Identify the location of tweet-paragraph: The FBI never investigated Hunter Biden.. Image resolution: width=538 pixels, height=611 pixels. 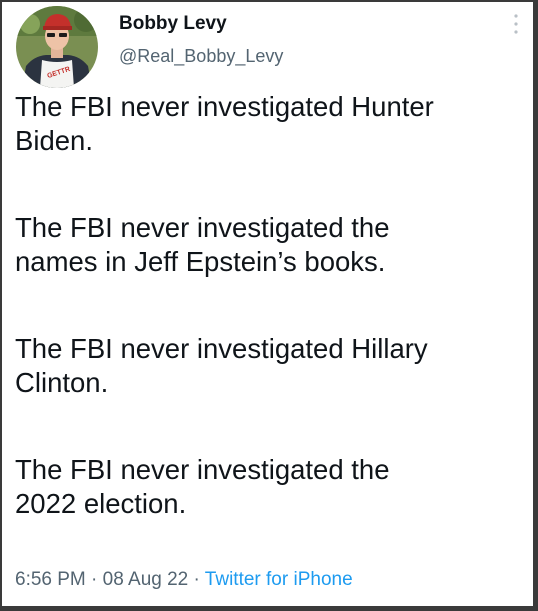
(224, 123).